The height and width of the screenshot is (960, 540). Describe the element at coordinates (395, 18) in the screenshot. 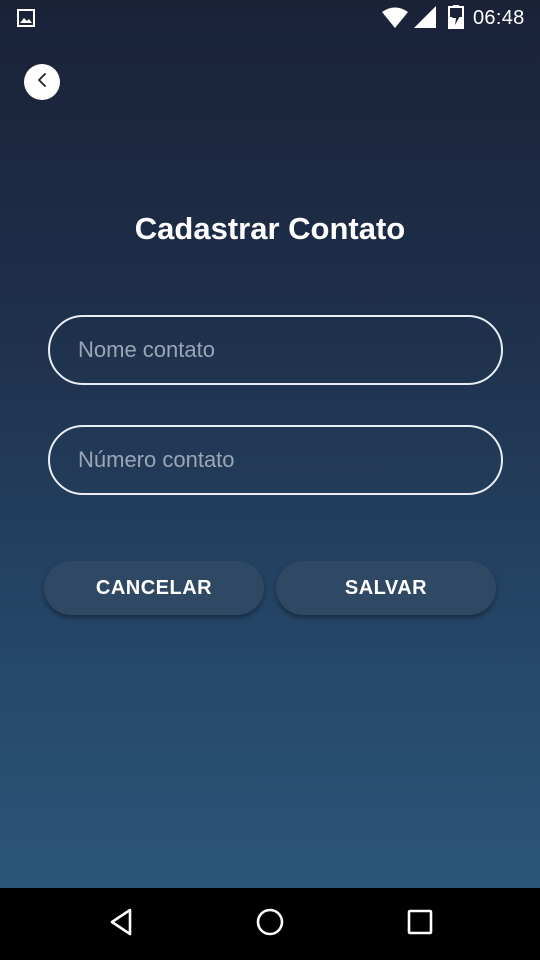

I see `wifi-icon` at that location.